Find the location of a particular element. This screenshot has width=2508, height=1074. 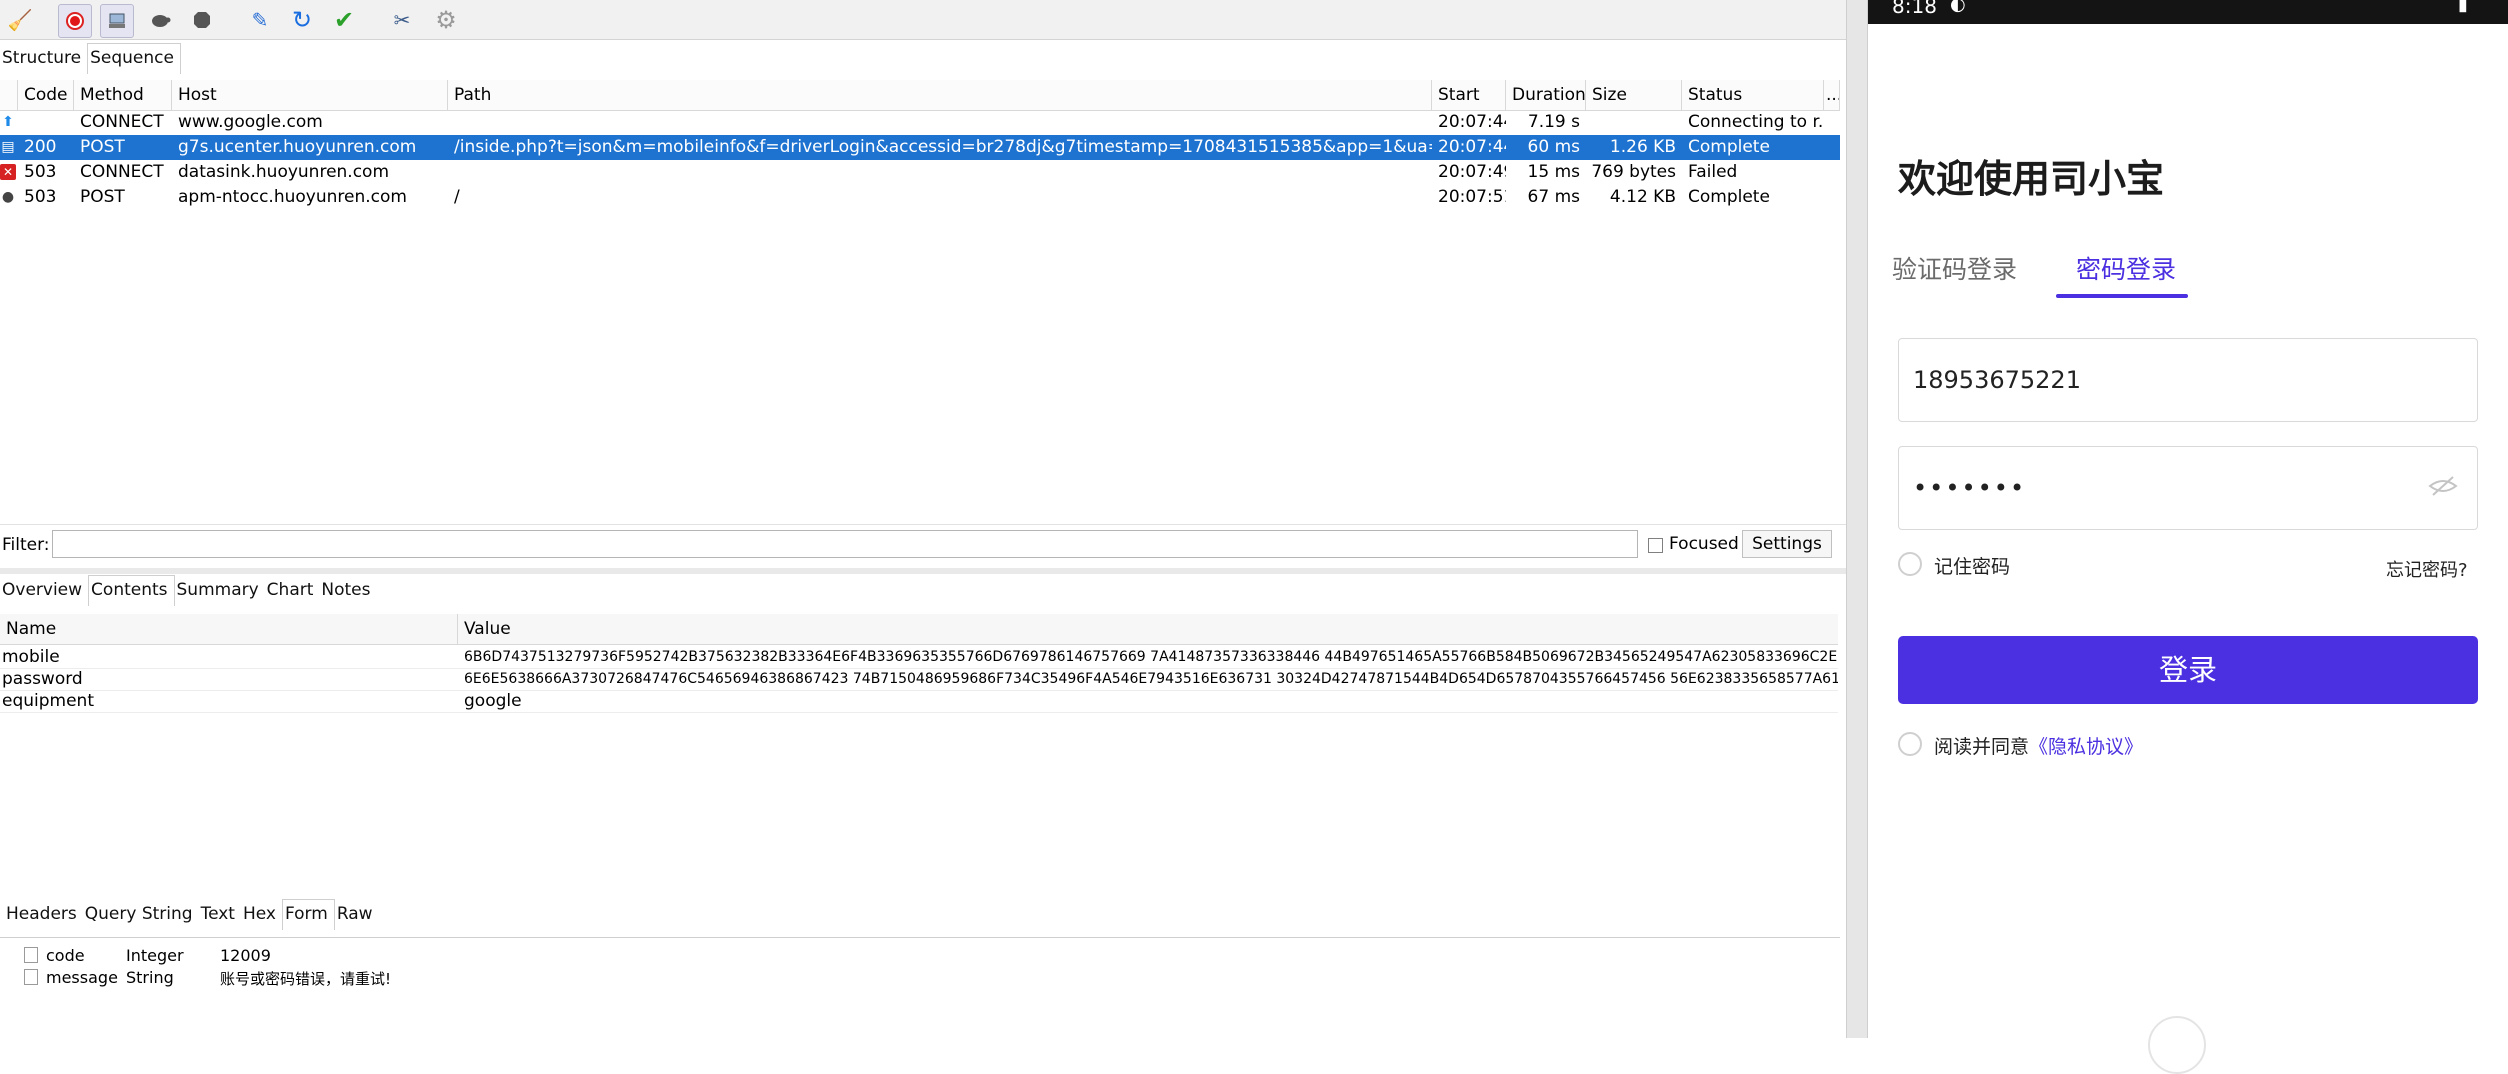

refresh-icon: ↻ is located at coordinates (302, 20).